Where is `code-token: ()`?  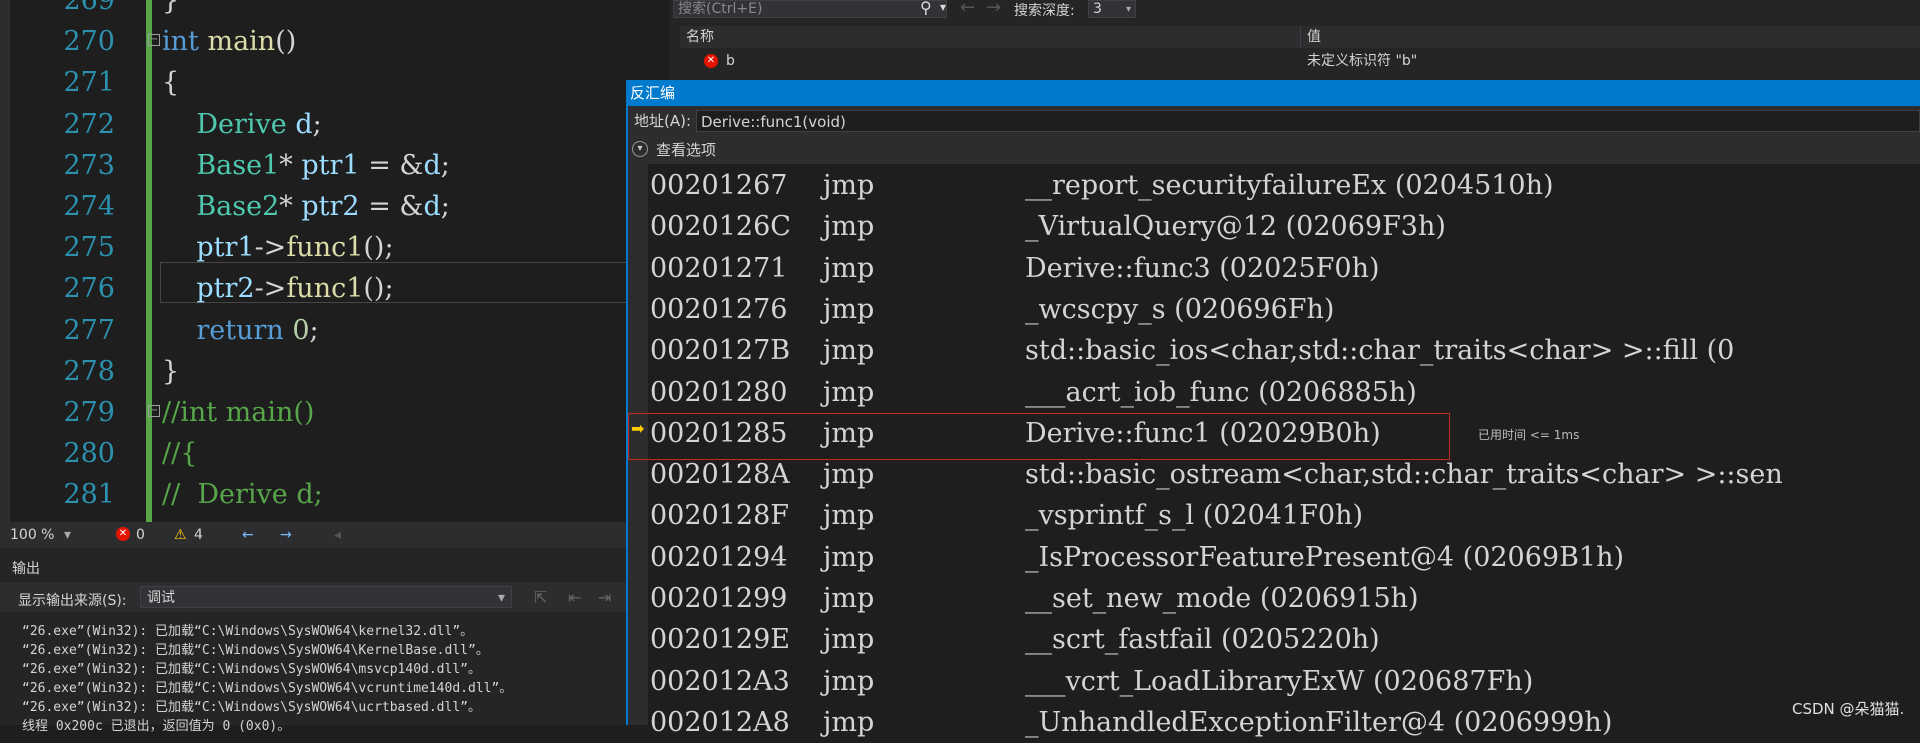 code-token: () is located at coordinates (286, 42).